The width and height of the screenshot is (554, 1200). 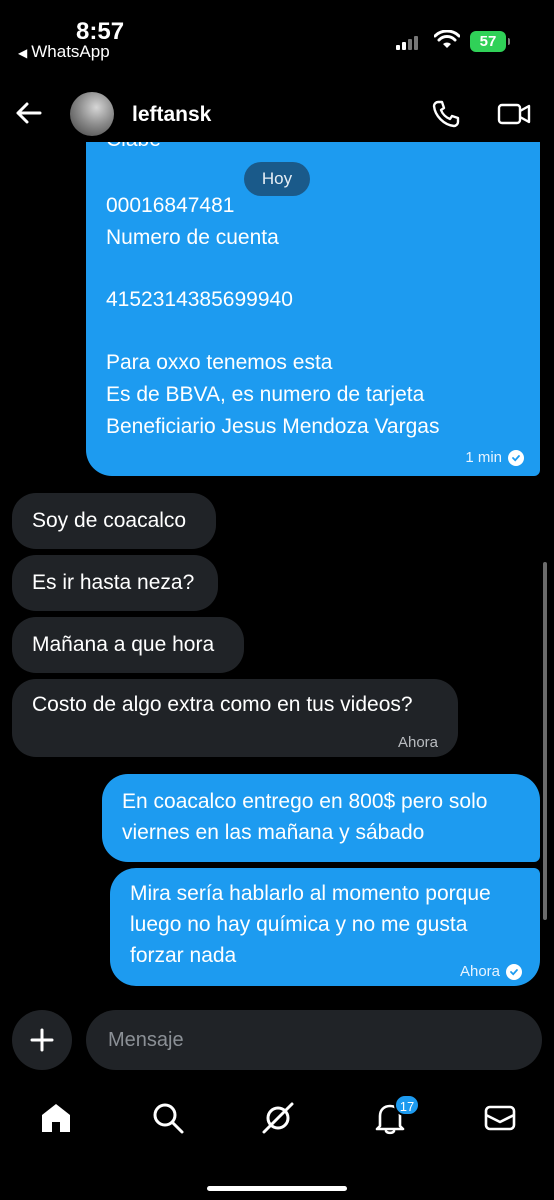 What do you see at coordinates (447, 39) in the screenshot?
I see `wifi-icon` at bounding box center [447, 39].